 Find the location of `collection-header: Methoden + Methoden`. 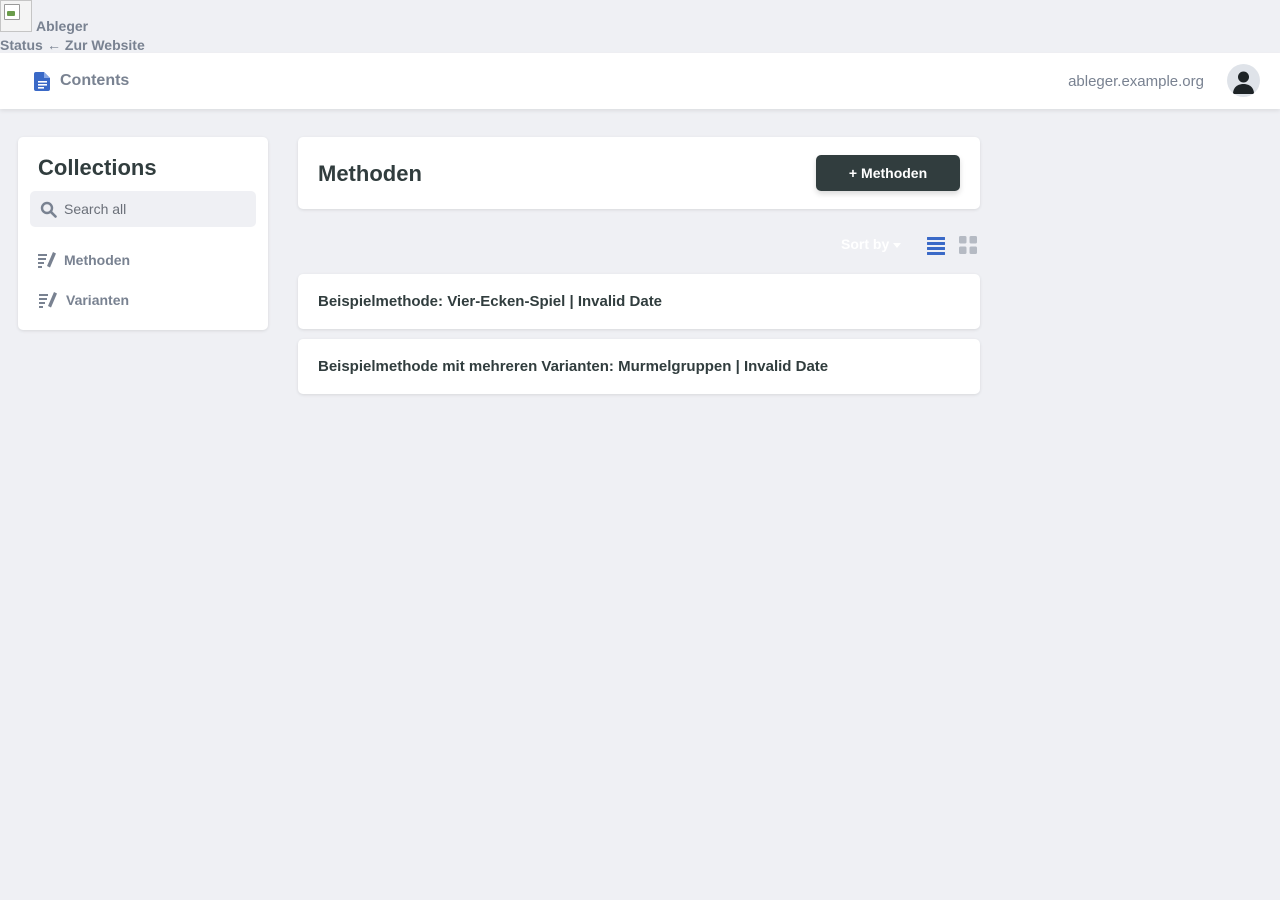

collection-header: Methoden + Methoden is located at coordinates (639, 173).